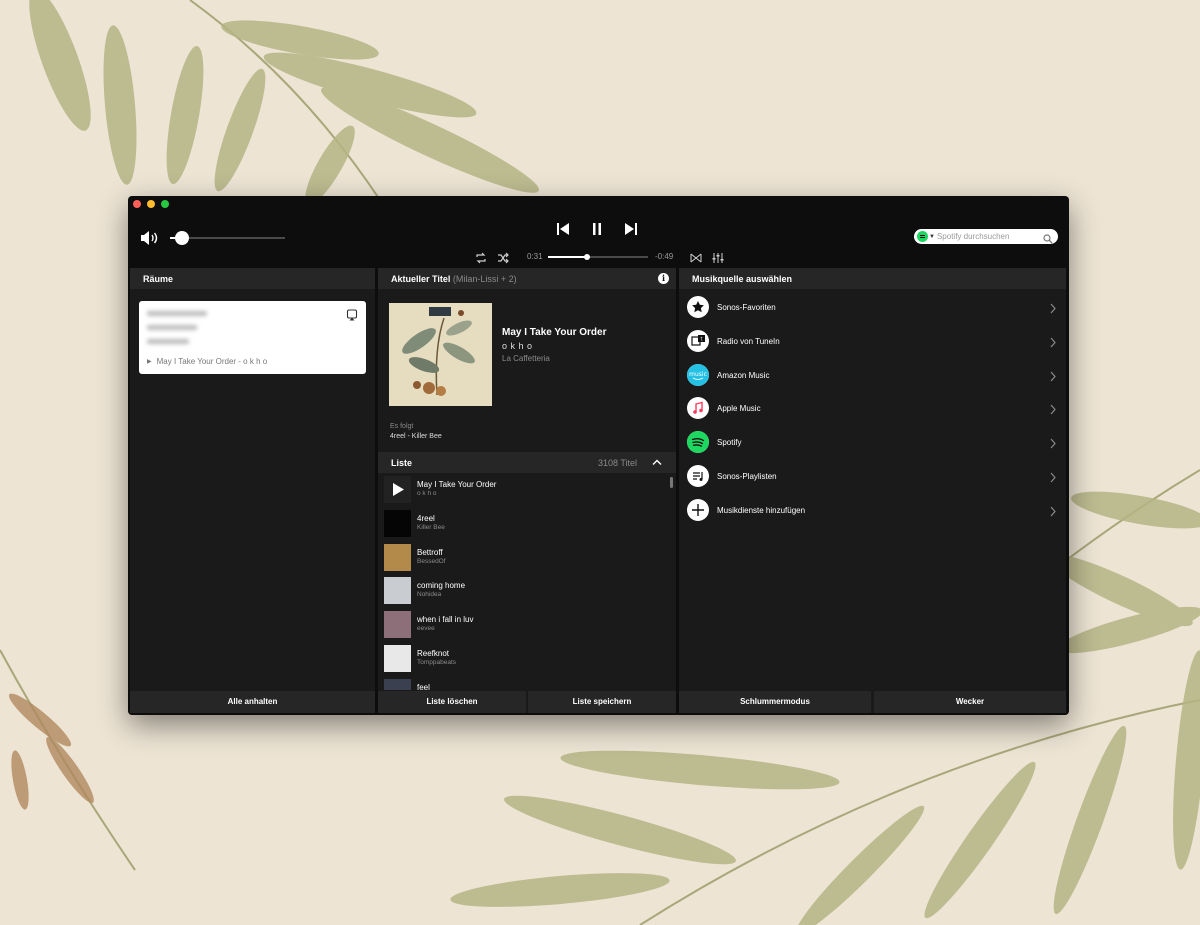  Describe the element at coordinates (426, 629) in the screenshot. I see `queue-track-artist: eevee` at that location.